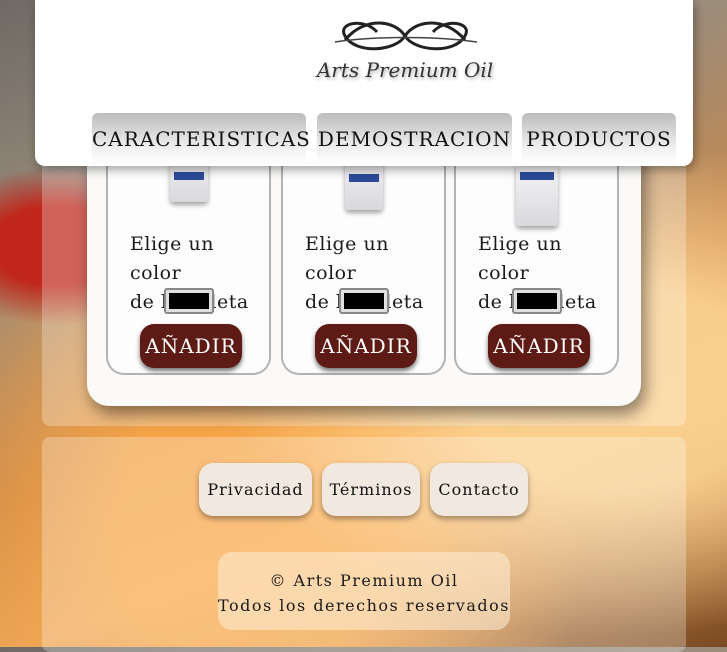  I want to click on logo-text: Arts Premium Oil, so click(405, 70).